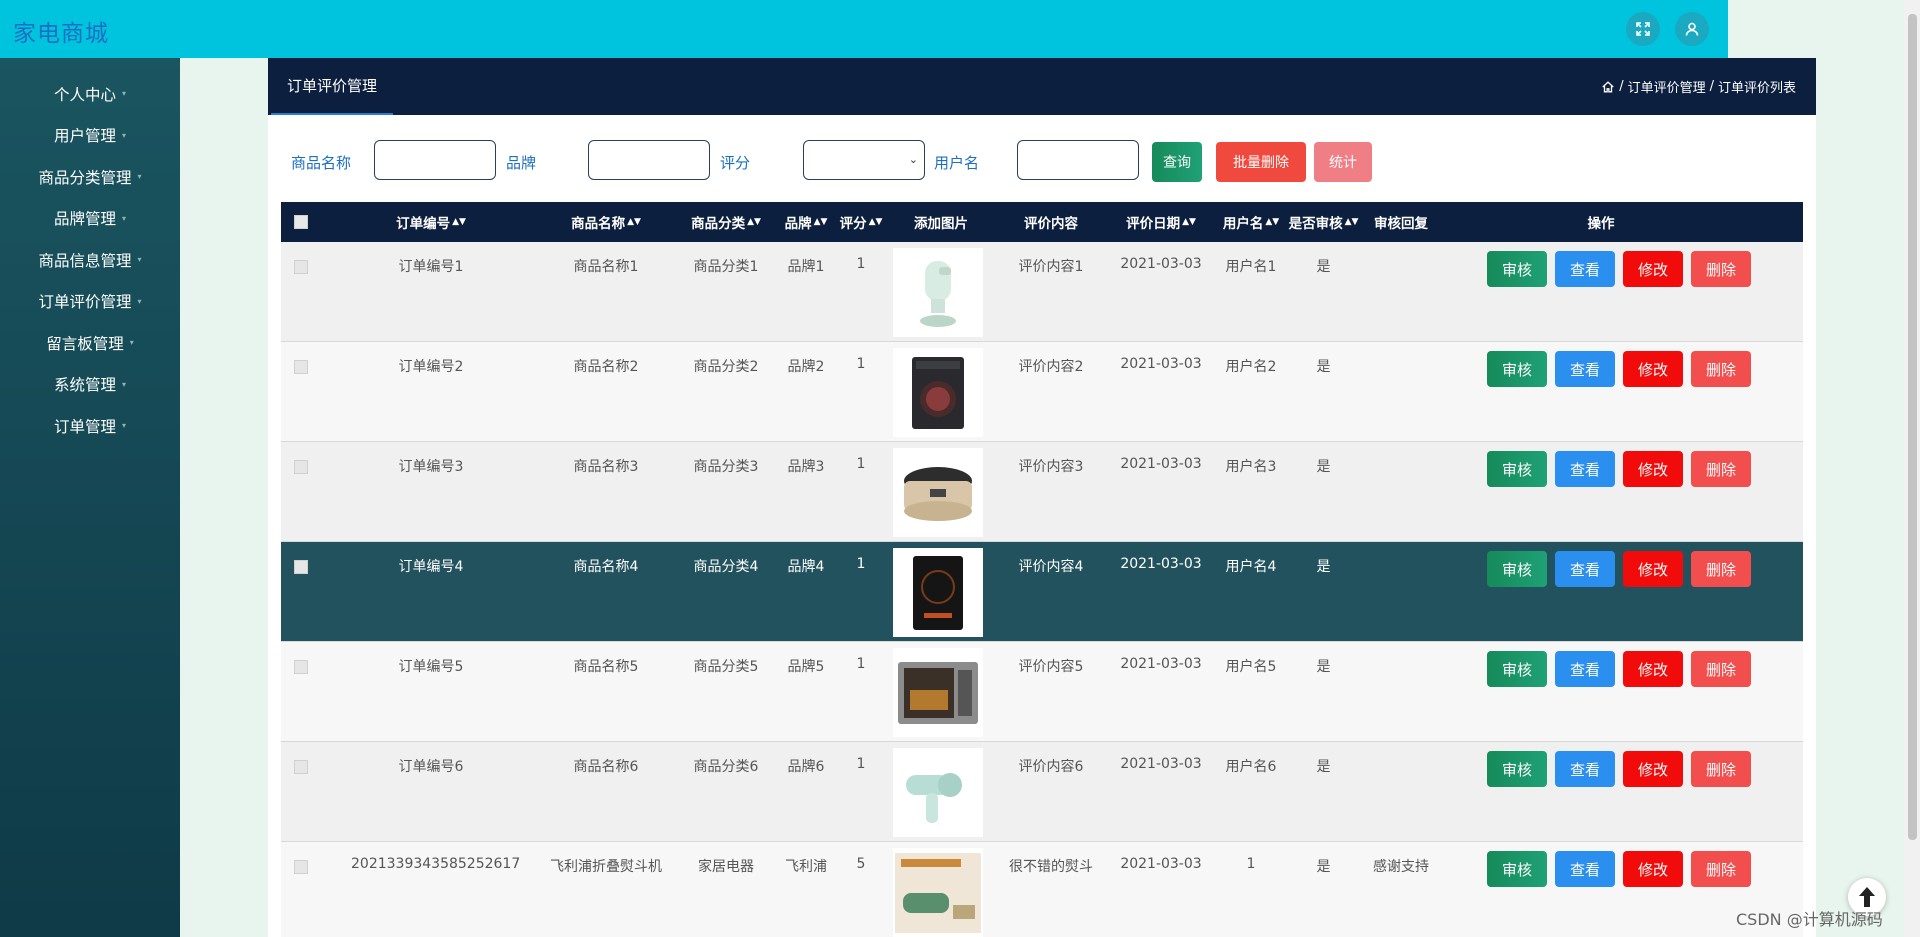  What do you see at coordinates (90, 219) in the screenshot?
I see `sidebar-item-brand-management: 品牌管理 ▾` at bounding box center [90, 219].